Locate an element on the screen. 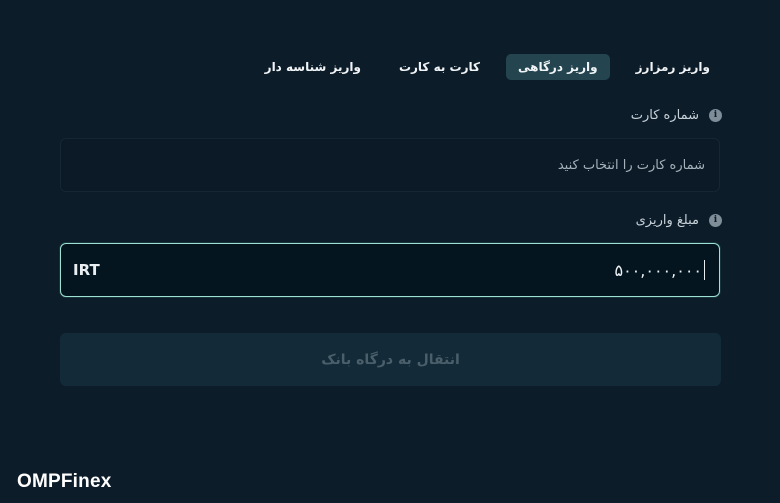 The height and width of the screenshot is (503, 780). card-number-label-row: شماره کارت i is located at coordinates (676, 115).